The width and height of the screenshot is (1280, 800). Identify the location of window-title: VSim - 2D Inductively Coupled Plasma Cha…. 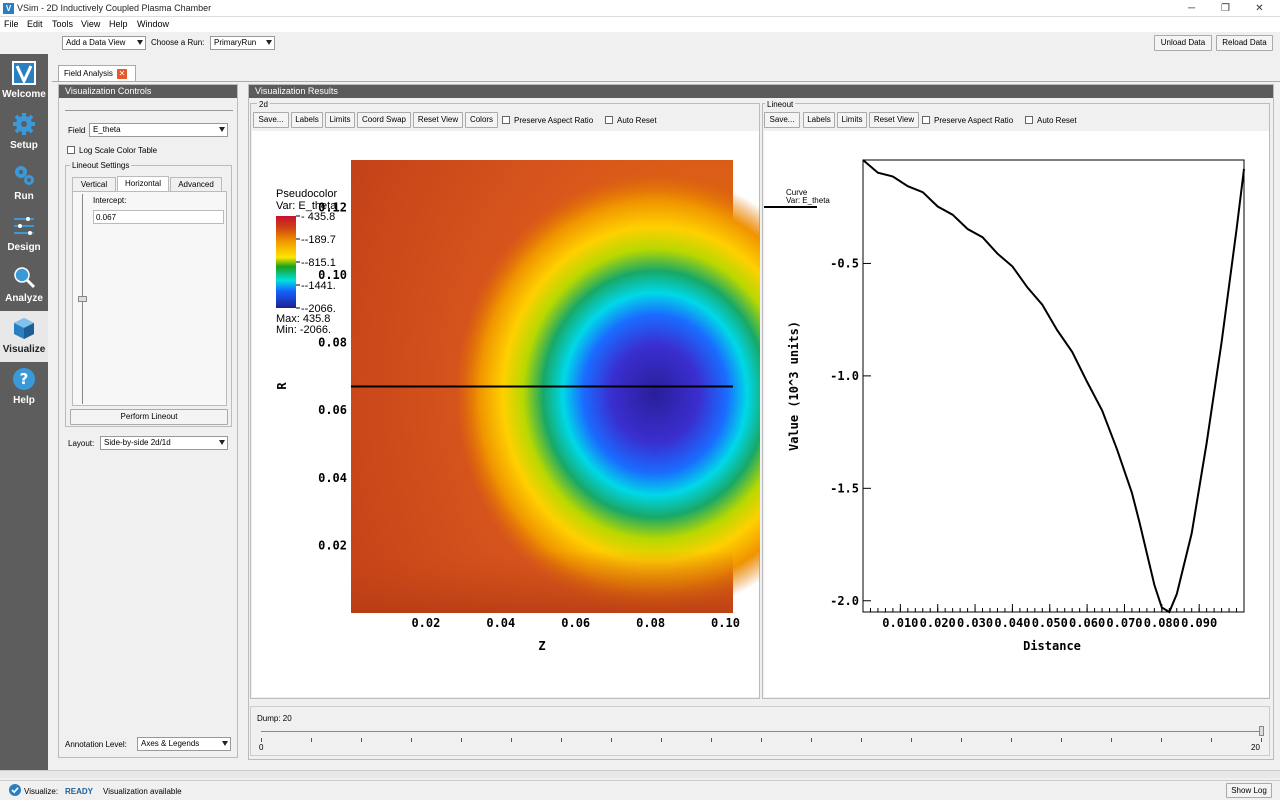
(114, 8).